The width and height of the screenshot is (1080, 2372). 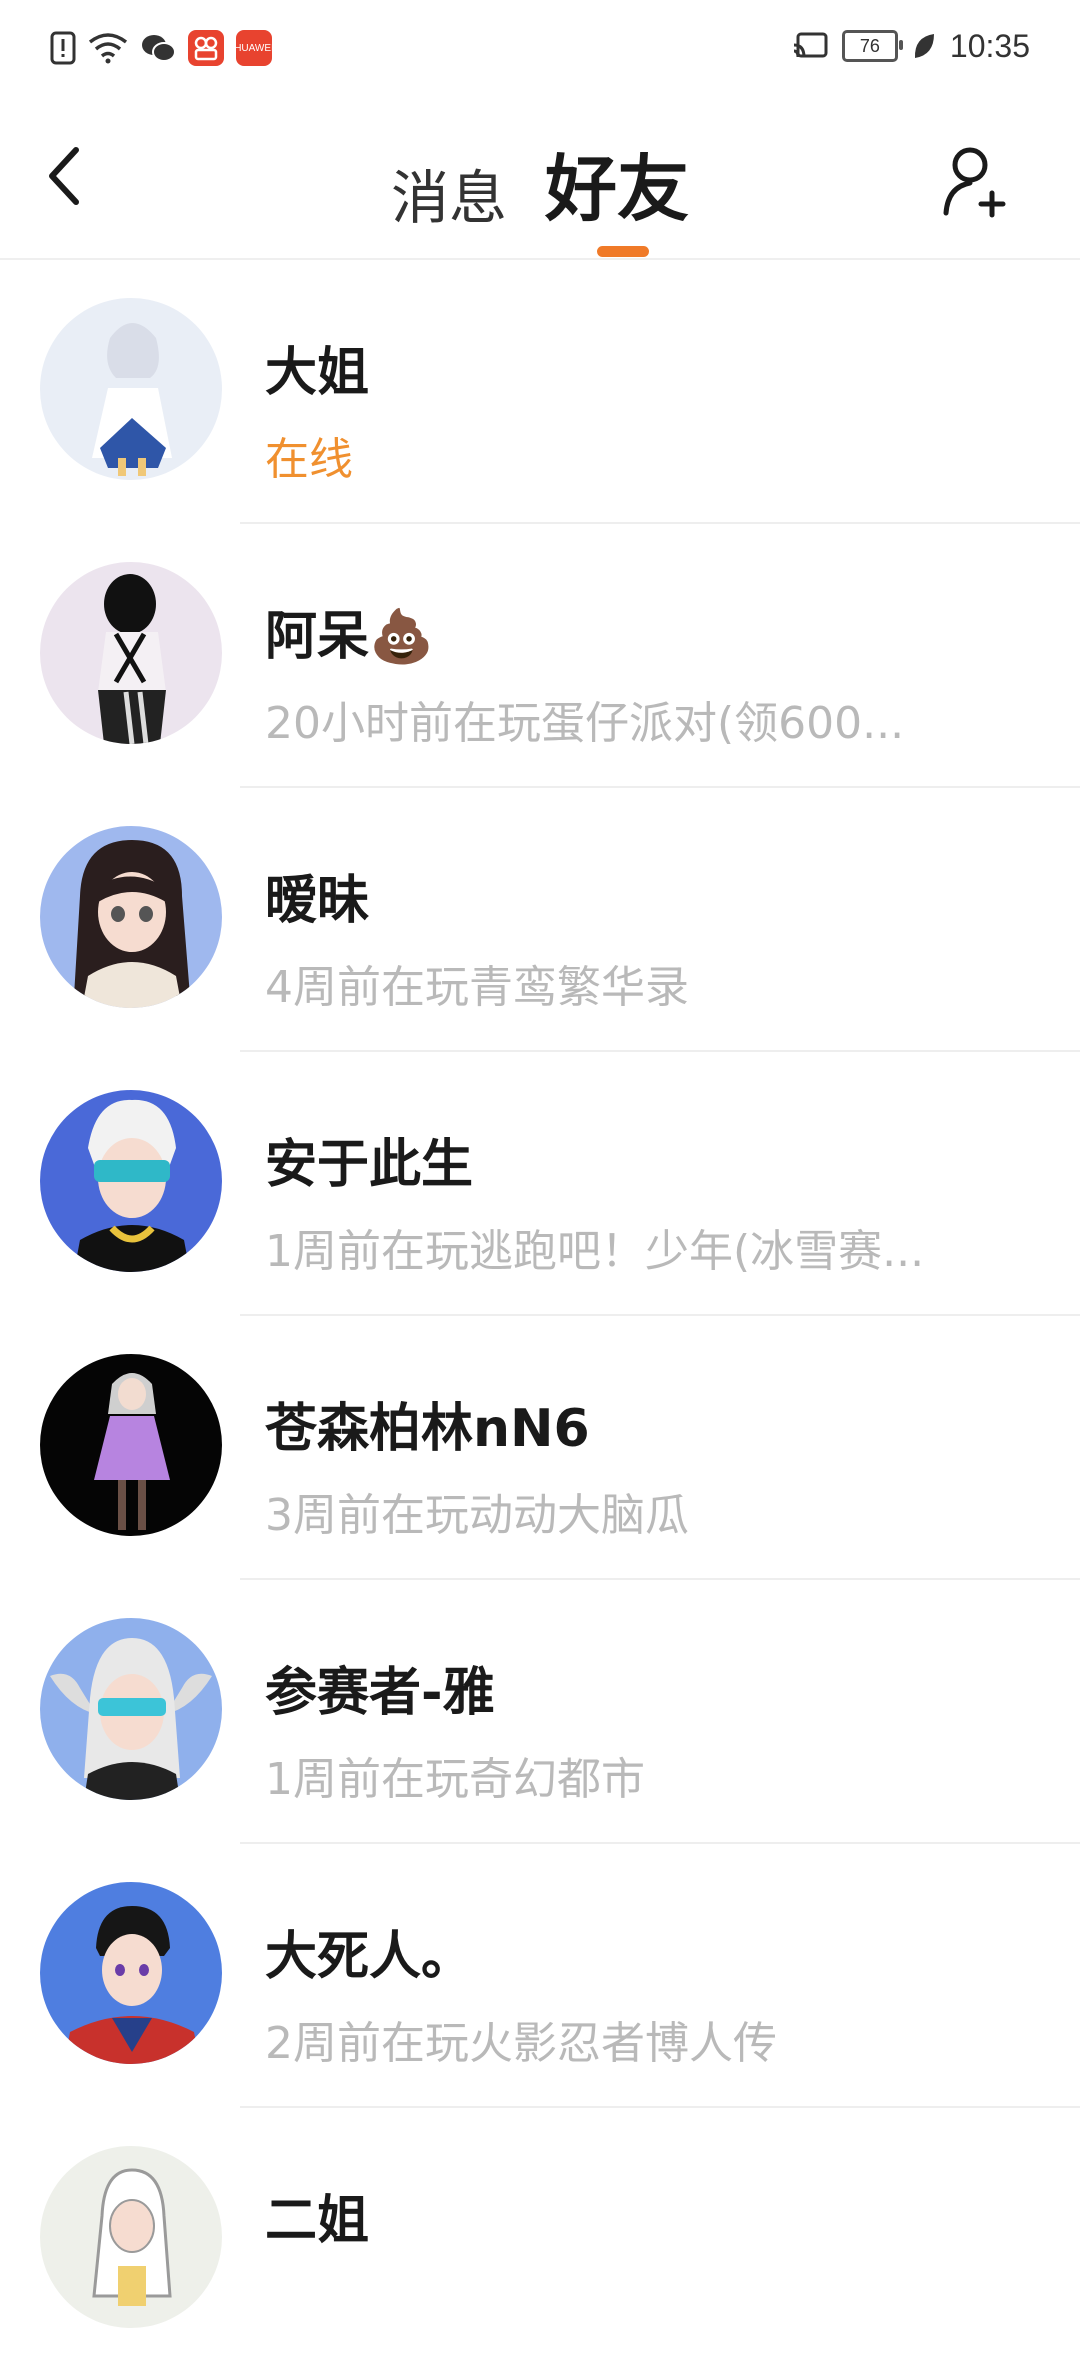 I want to click on friend-list-item: 参赛者-雅 1周前在玩奇幻都市, so click(x=540, y=1712).